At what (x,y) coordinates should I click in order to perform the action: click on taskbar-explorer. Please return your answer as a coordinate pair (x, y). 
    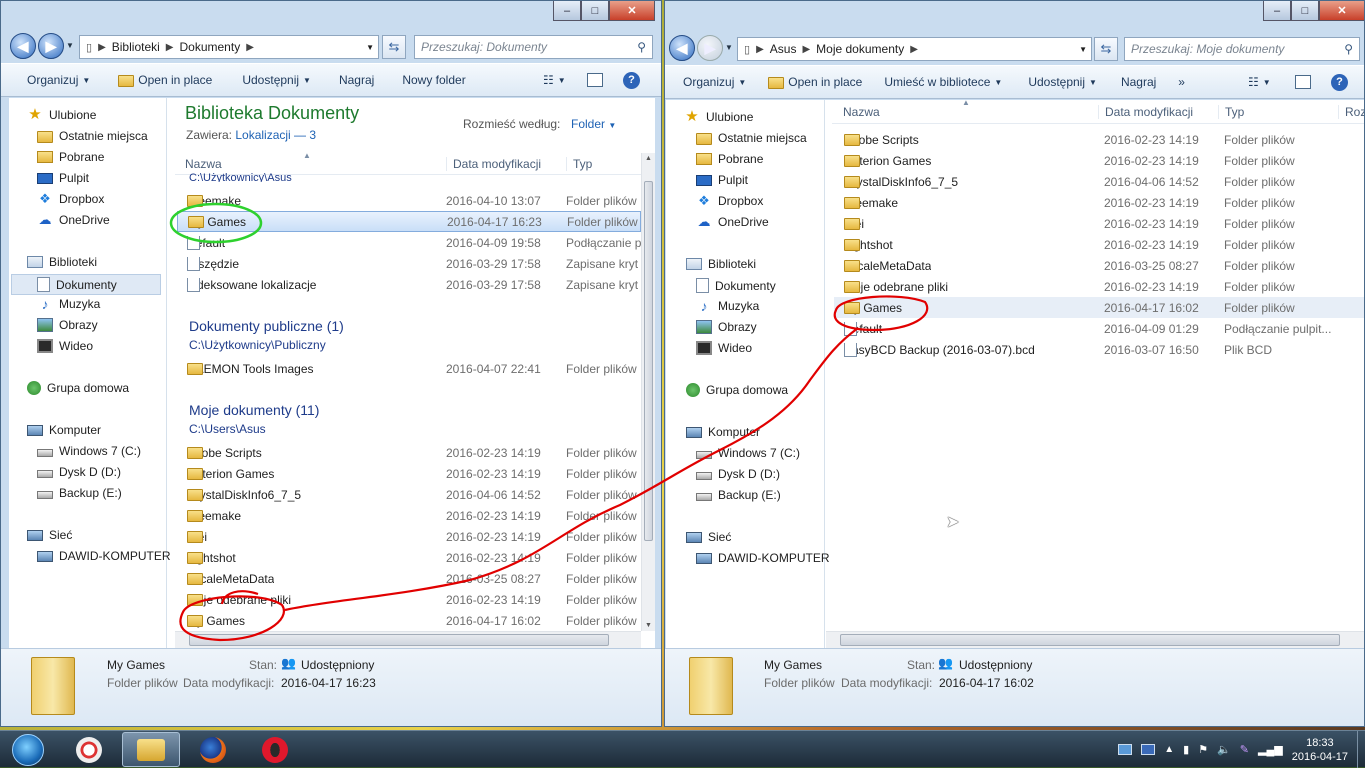
    Looking at the image, I should click on (151, 749).